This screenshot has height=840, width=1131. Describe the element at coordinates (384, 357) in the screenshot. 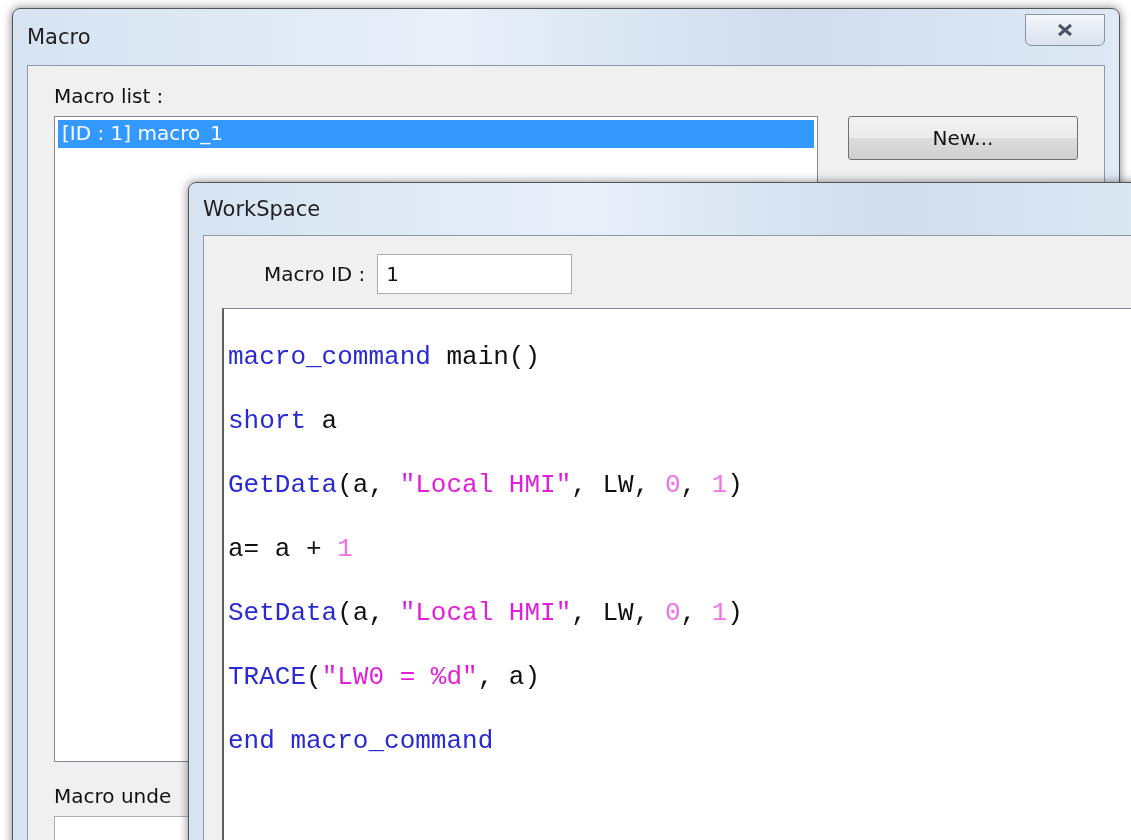

I see `code-line: macro_command main()` at that location.